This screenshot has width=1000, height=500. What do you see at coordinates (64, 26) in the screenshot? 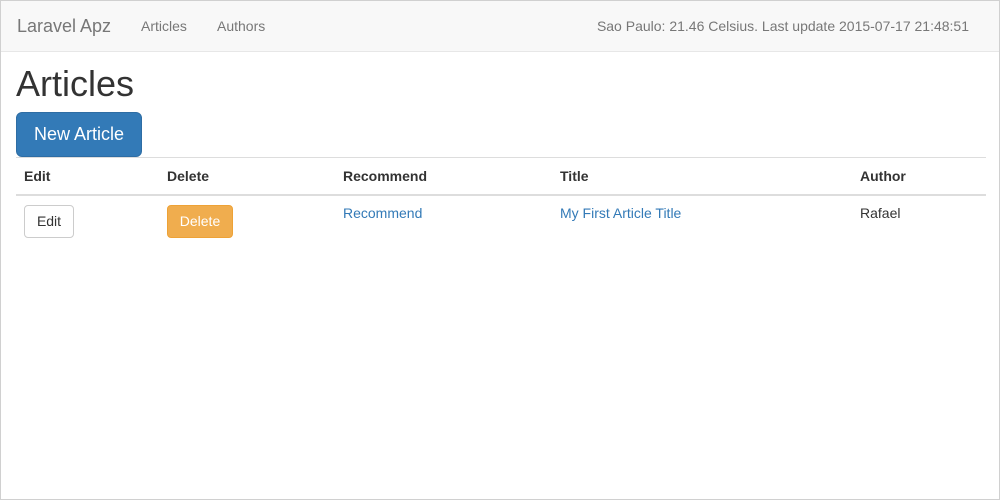
I see `brand-link: Laravel Apz` at bounding box center [64, 26].